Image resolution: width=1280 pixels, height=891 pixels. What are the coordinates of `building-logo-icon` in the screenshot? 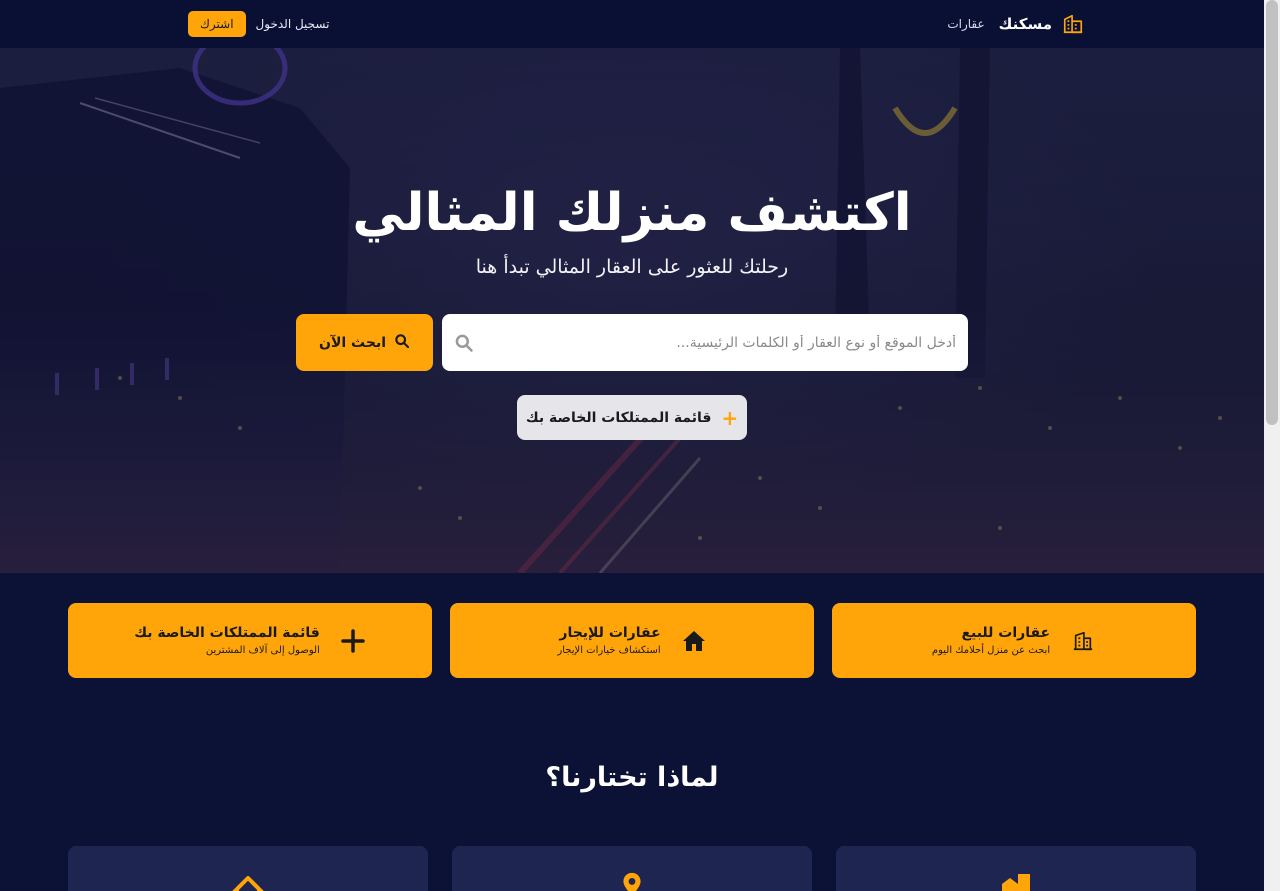 It's located at (1073, 24).